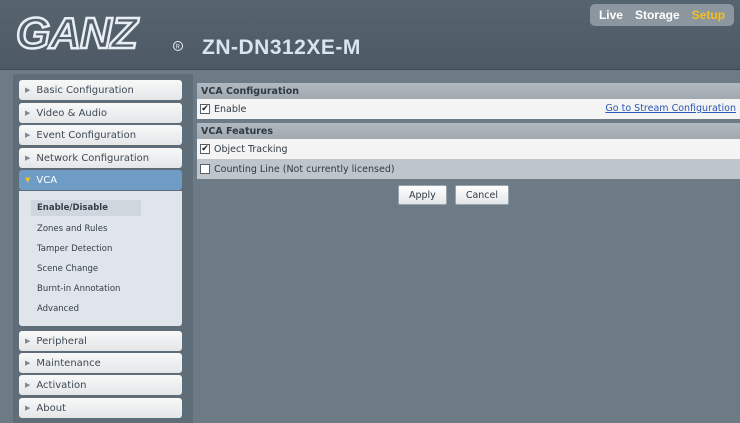 The width and height of the screenshot is (740, 423). Describe the element at coordinates (468, 91) in the screenshot. I see `vca-configuration-header: VCA Configuration` at that location.